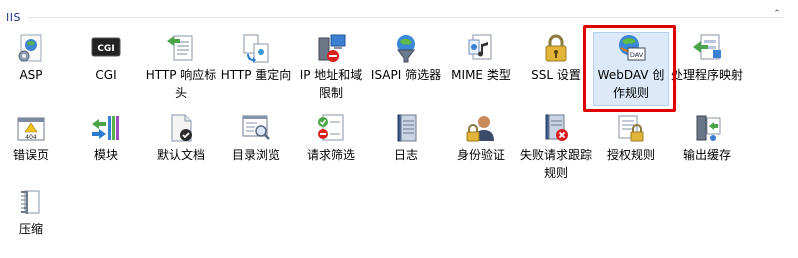  What do you see at coordinates (706, 155) in the screenshot?
I see `feature-label: 输出缓存` at bounding box center [706, 155].